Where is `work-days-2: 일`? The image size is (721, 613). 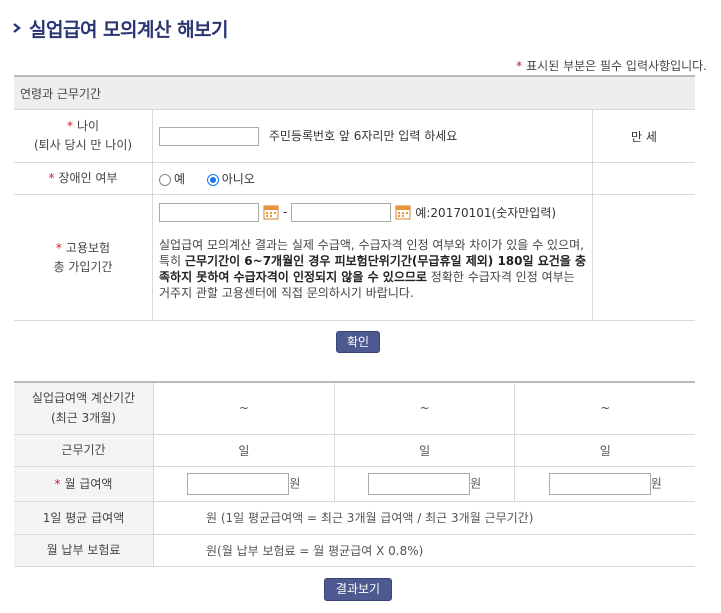 work-days-2: 일 is located at coordinates (425, 450).